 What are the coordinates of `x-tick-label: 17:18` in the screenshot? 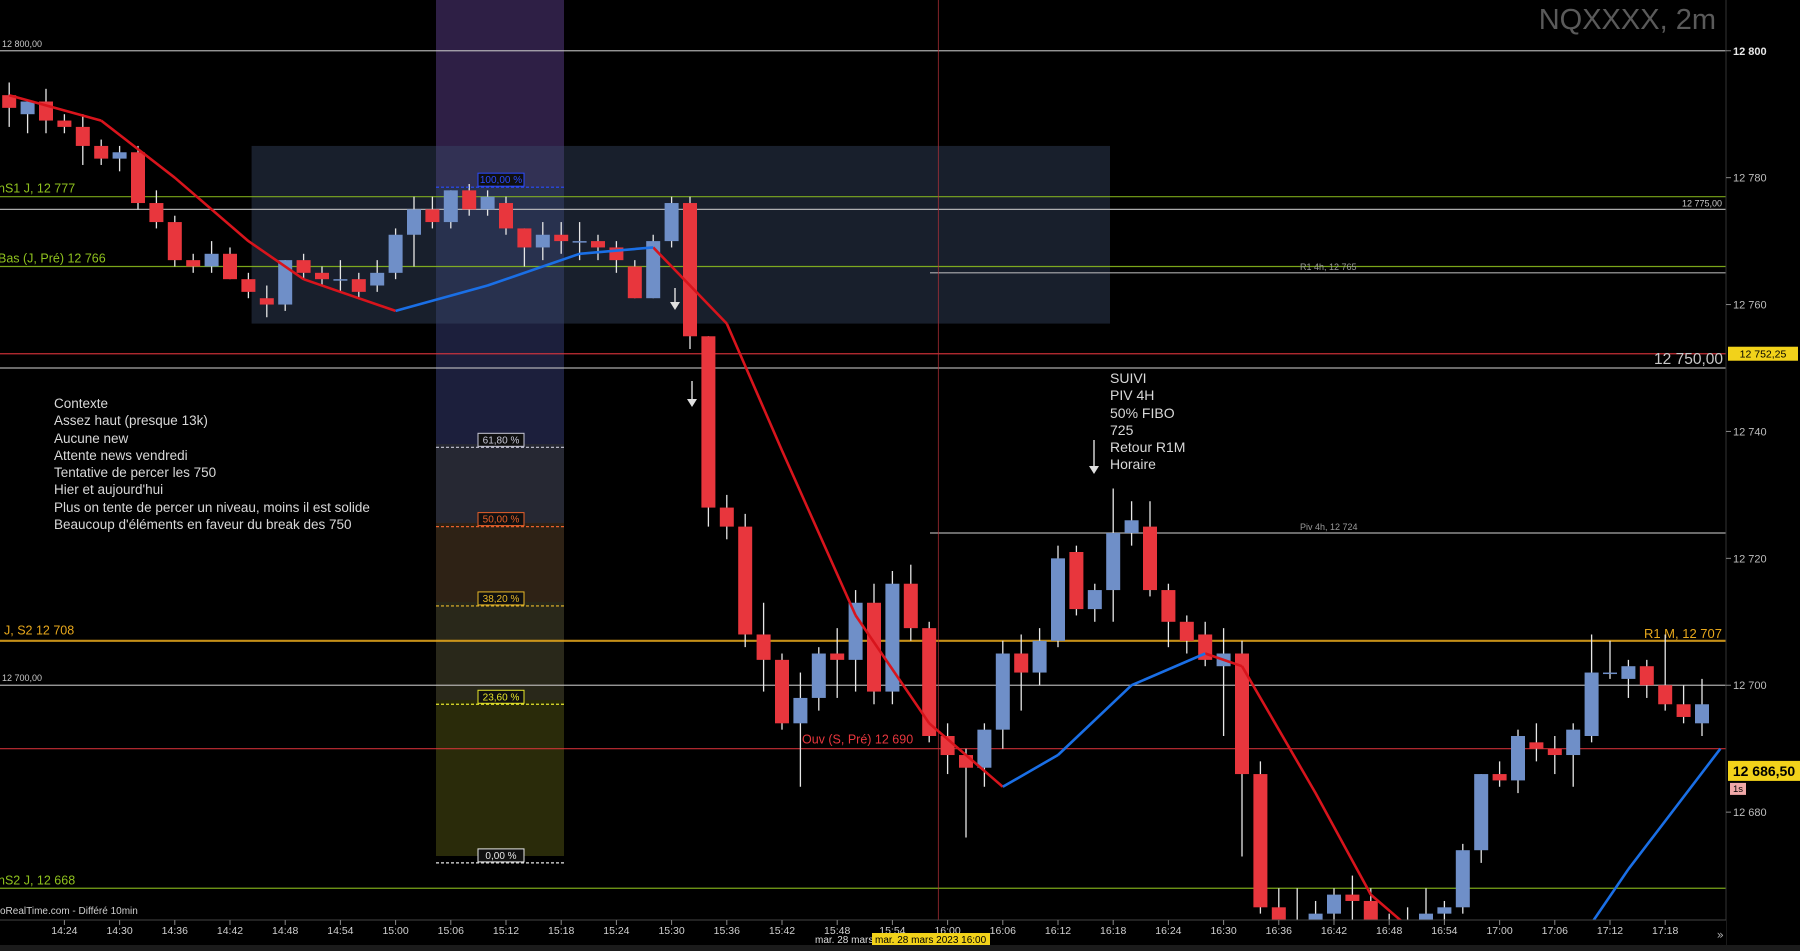 It's located at (1665, 931).